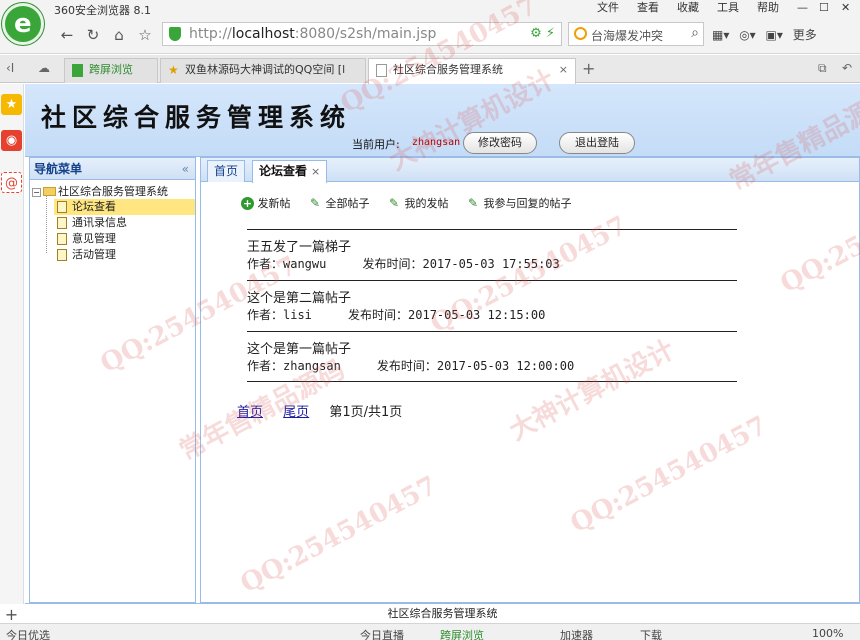 The width and height of the screenshot is (860, 640). What do you see at coordinates (312, 34) in the screenshot?
I see `url-text: http://localhost:8080/s2sh/main.jsp` at bounding box center [312, 34].